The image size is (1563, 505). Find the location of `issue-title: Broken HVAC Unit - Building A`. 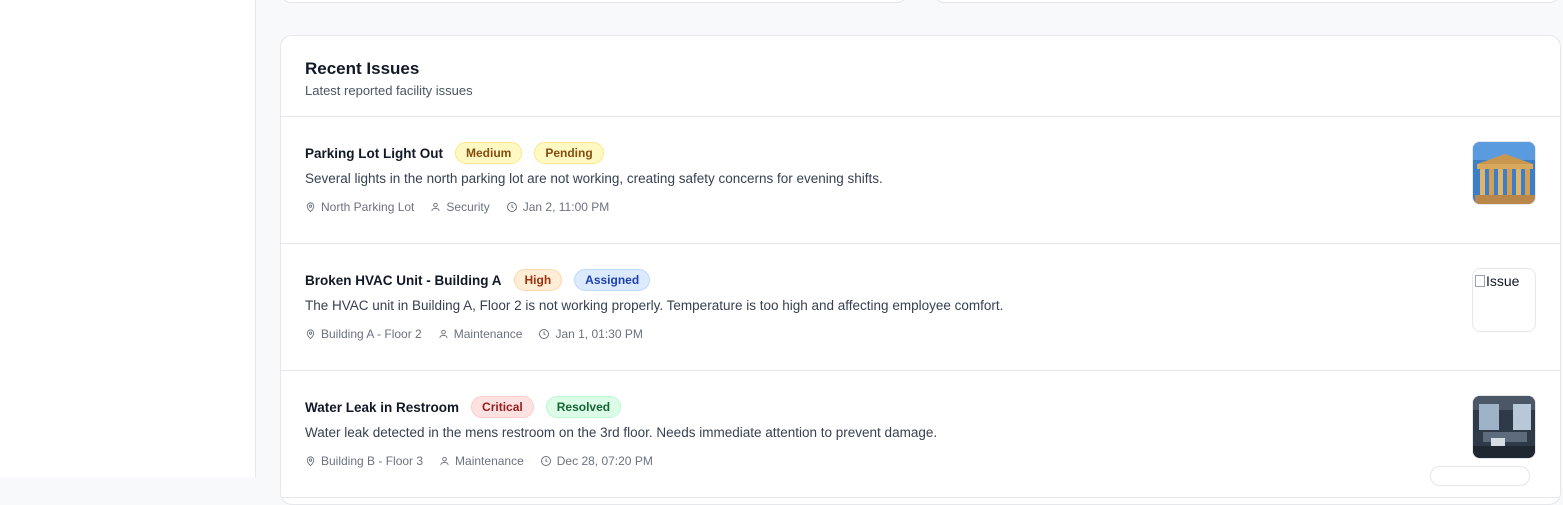

issue-title: Broken HVAC Unit - Building A is located at coordinates (403, 280).